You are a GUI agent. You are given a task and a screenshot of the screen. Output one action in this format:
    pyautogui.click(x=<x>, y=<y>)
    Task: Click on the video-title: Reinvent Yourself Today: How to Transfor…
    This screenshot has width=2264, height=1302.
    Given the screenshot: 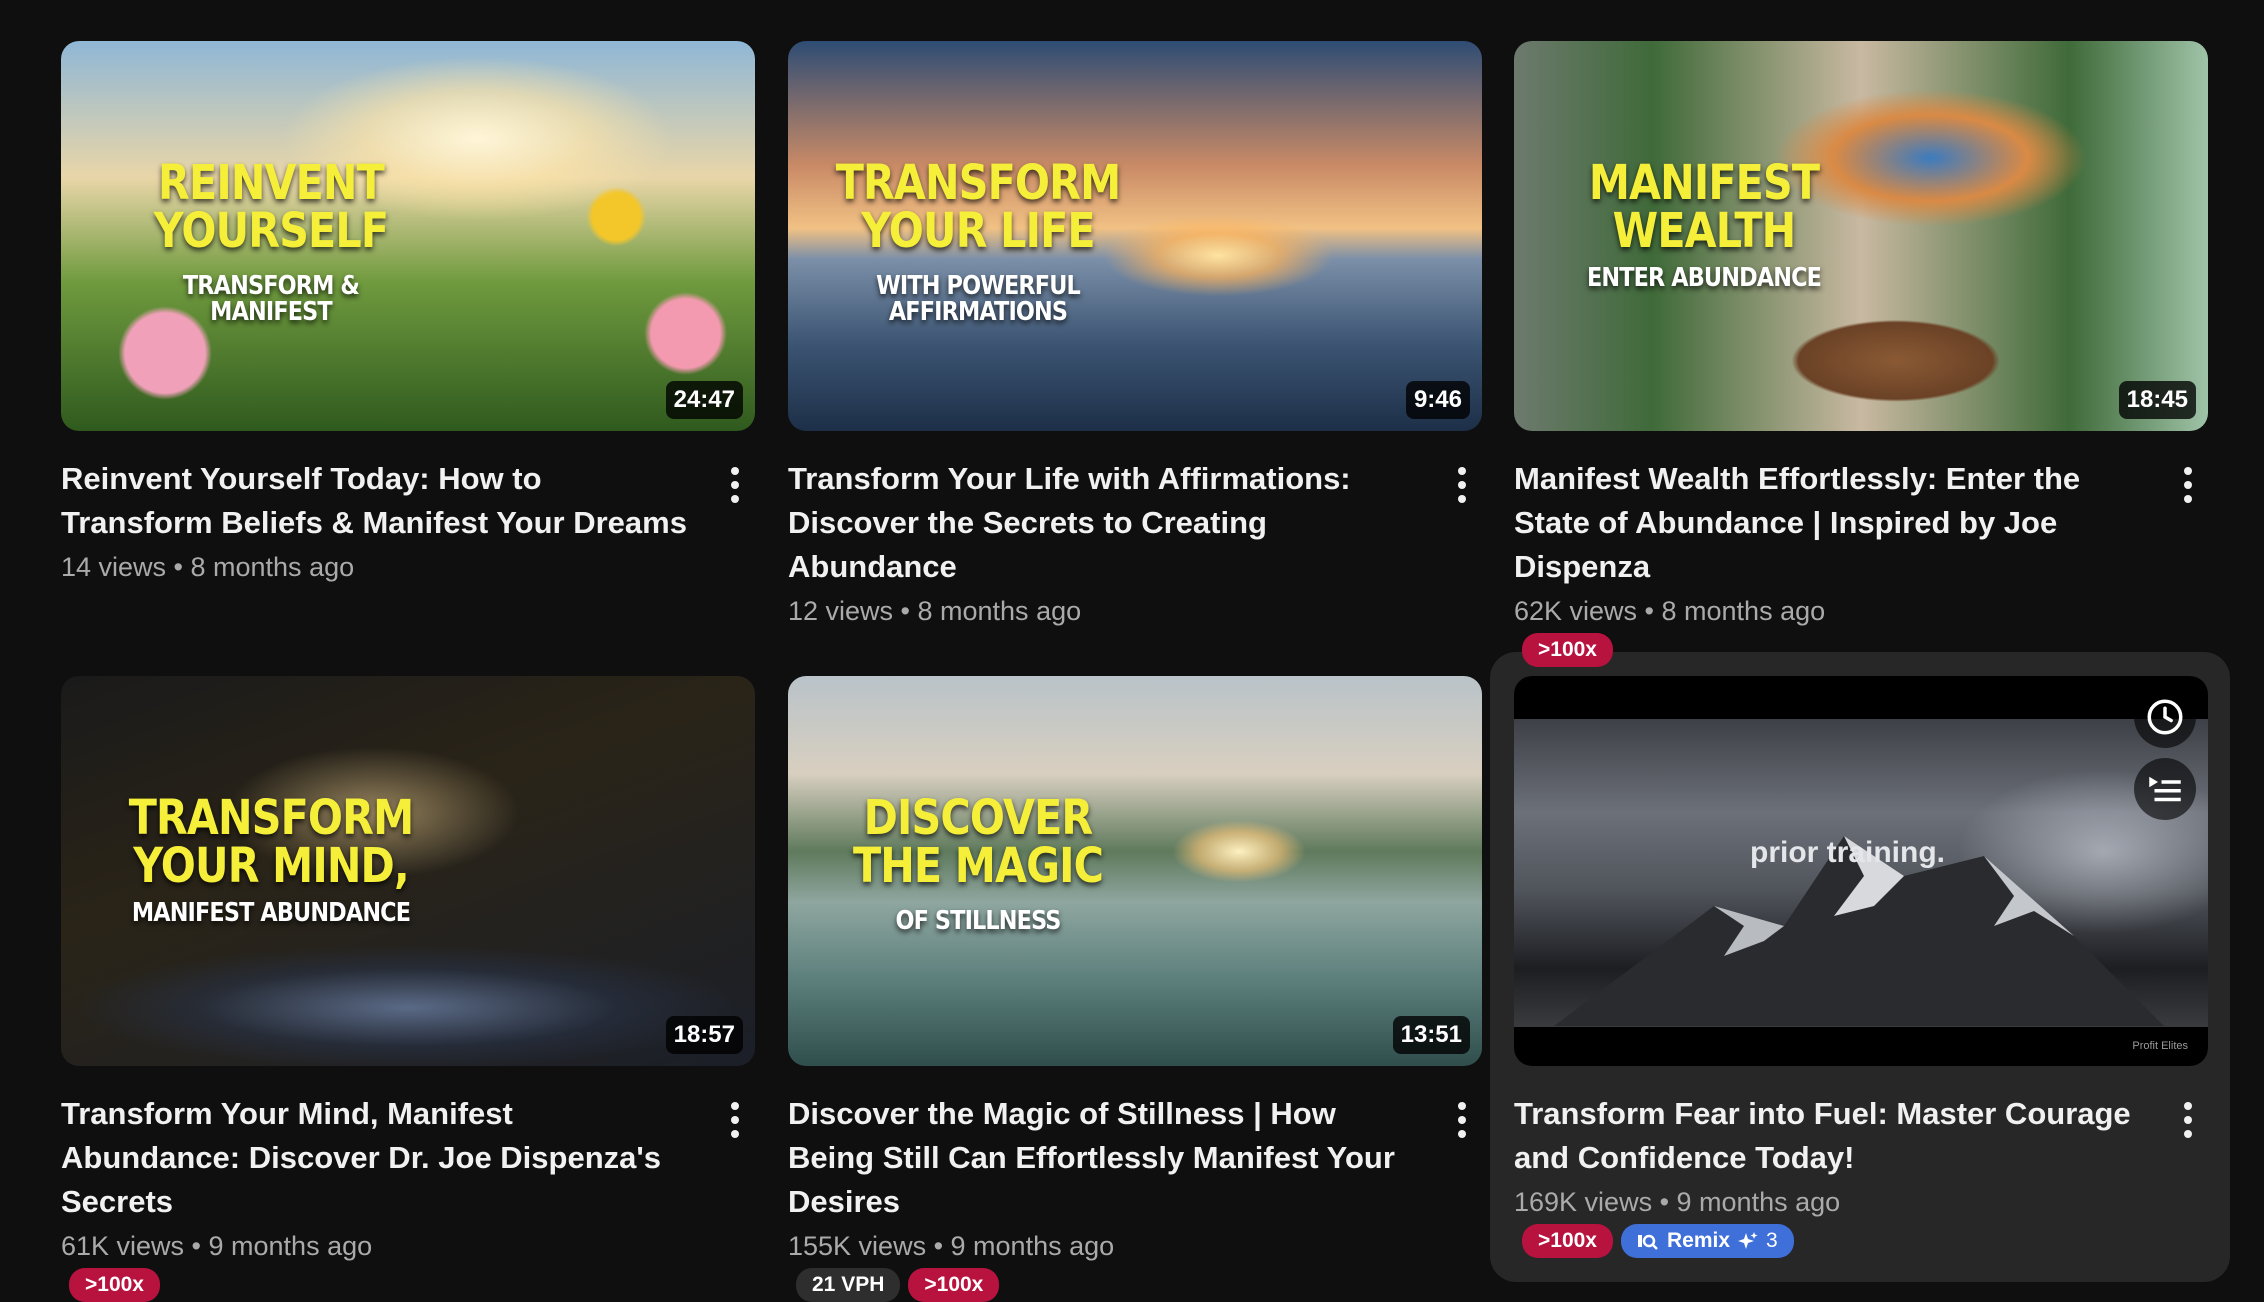 What is the action you would take?
    pyautogui.click(x=378, y=501)
    